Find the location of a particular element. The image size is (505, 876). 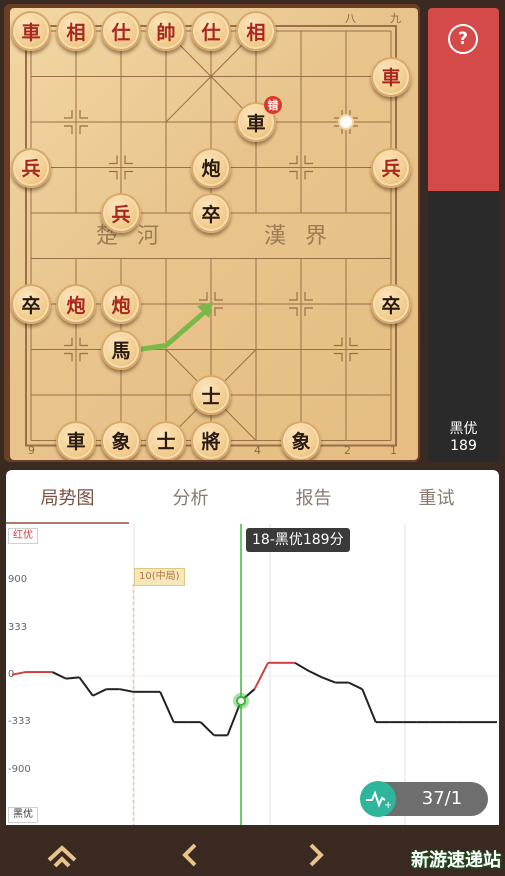

tab-situation-chart: 局势图 is located at coordinates (67, 497).